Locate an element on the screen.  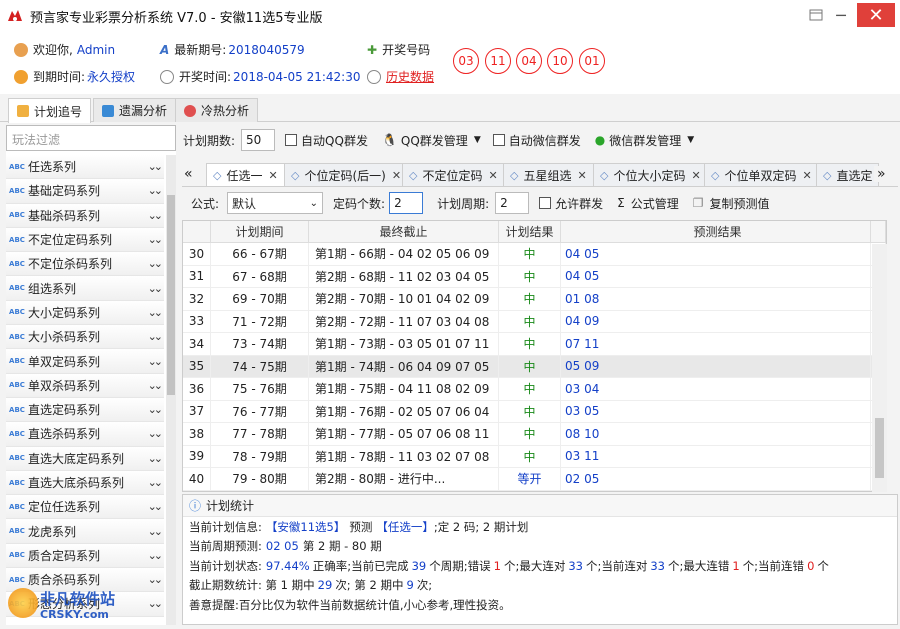
sidebar-item: ABC 质合定码系列 ⌄⌄ is located at coordinates (85, 556).